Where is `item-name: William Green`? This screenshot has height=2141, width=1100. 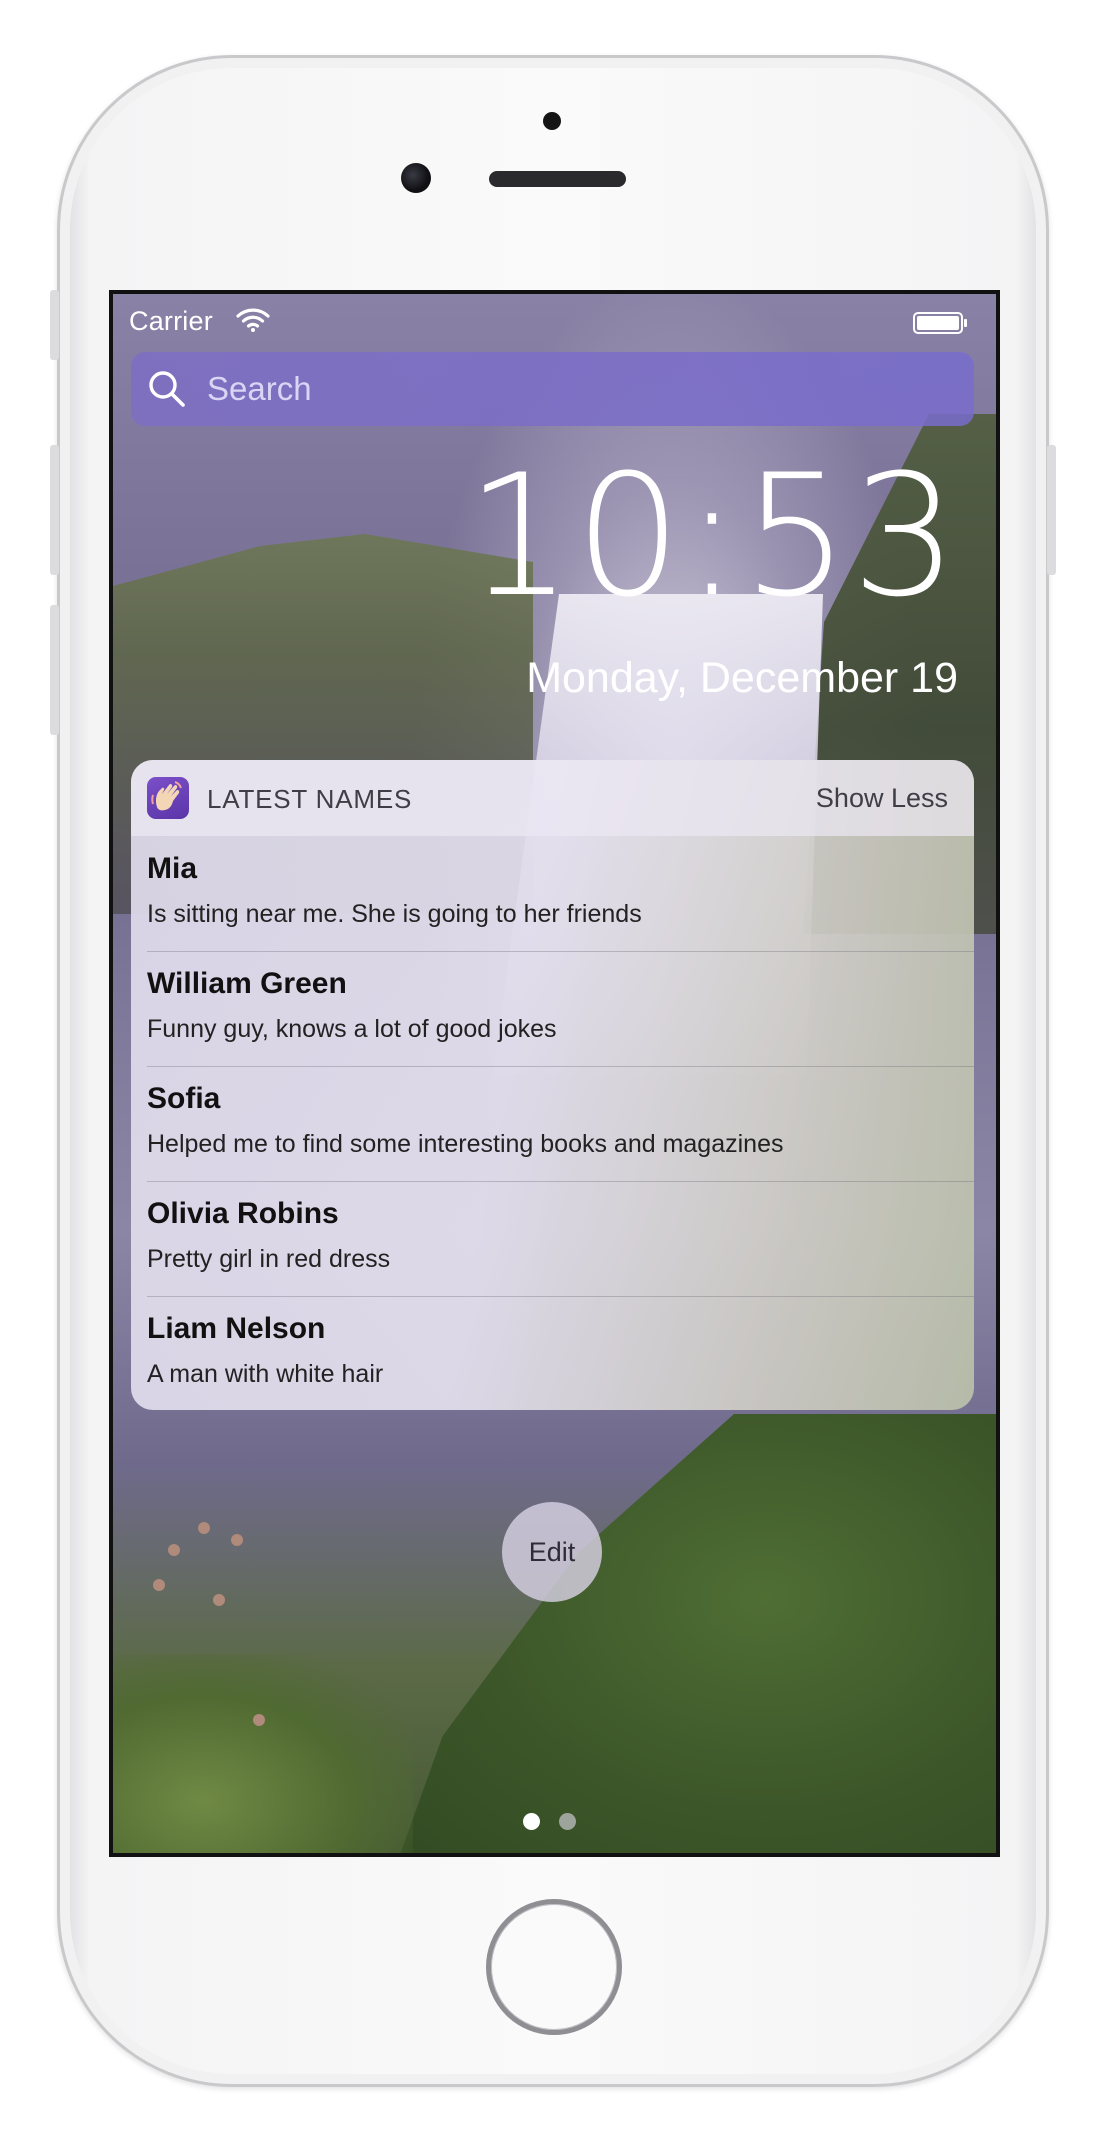
item-name: William Green is located at coordinates (247, 983).